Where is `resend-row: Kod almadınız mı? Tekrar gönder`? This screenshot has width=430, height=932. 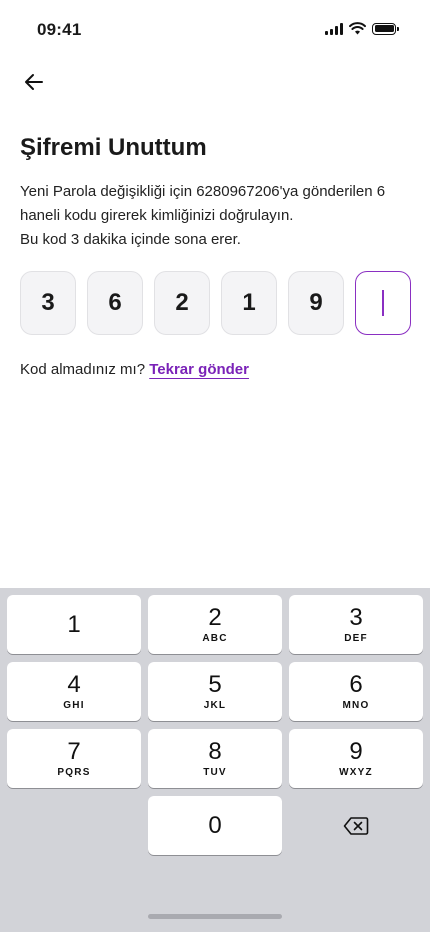 resend-row: Kod almadınız mı? Tekrar gönder is located at coordinates (134, 369).